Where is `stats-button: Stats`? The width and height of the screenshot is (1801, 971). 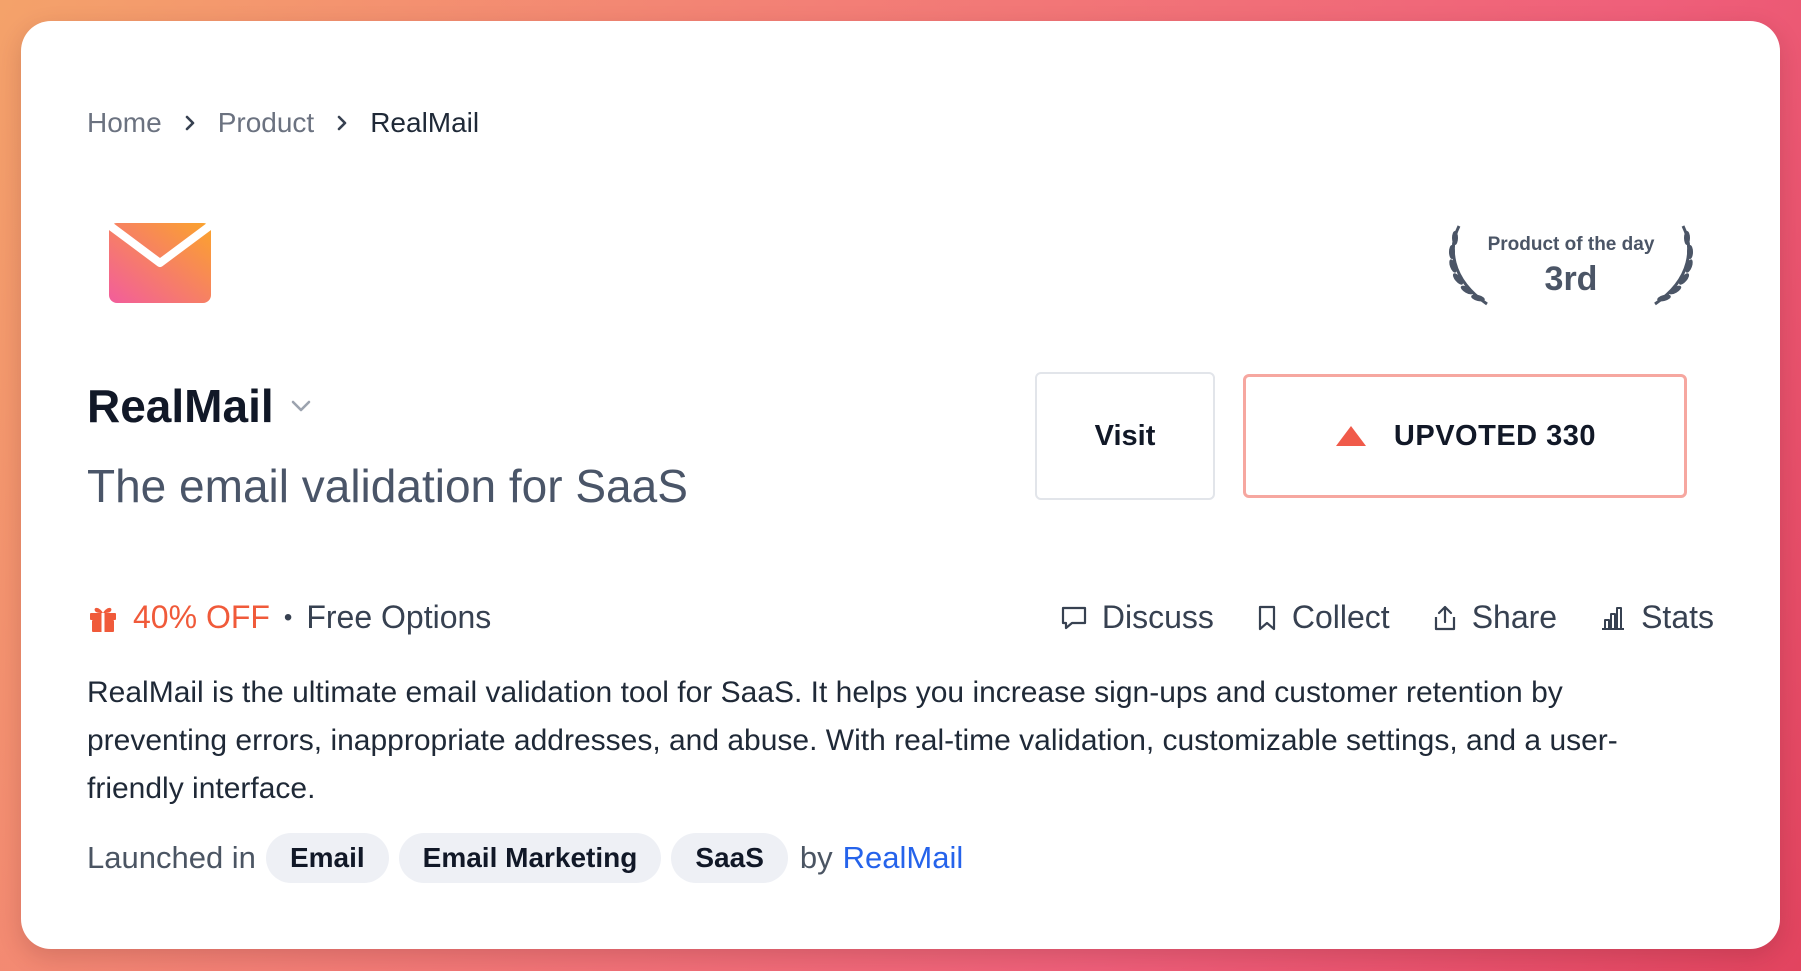
stats-button: Stats is located at coordinates (1656, 617).